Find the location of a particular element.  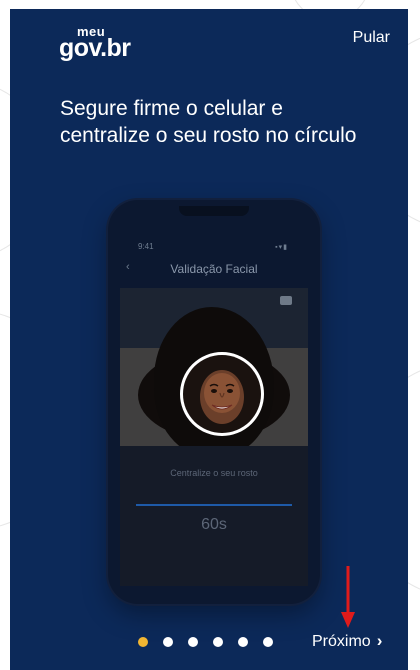

phone-app-header: ‹ Validação Facial is located at coordinates (214, 269).